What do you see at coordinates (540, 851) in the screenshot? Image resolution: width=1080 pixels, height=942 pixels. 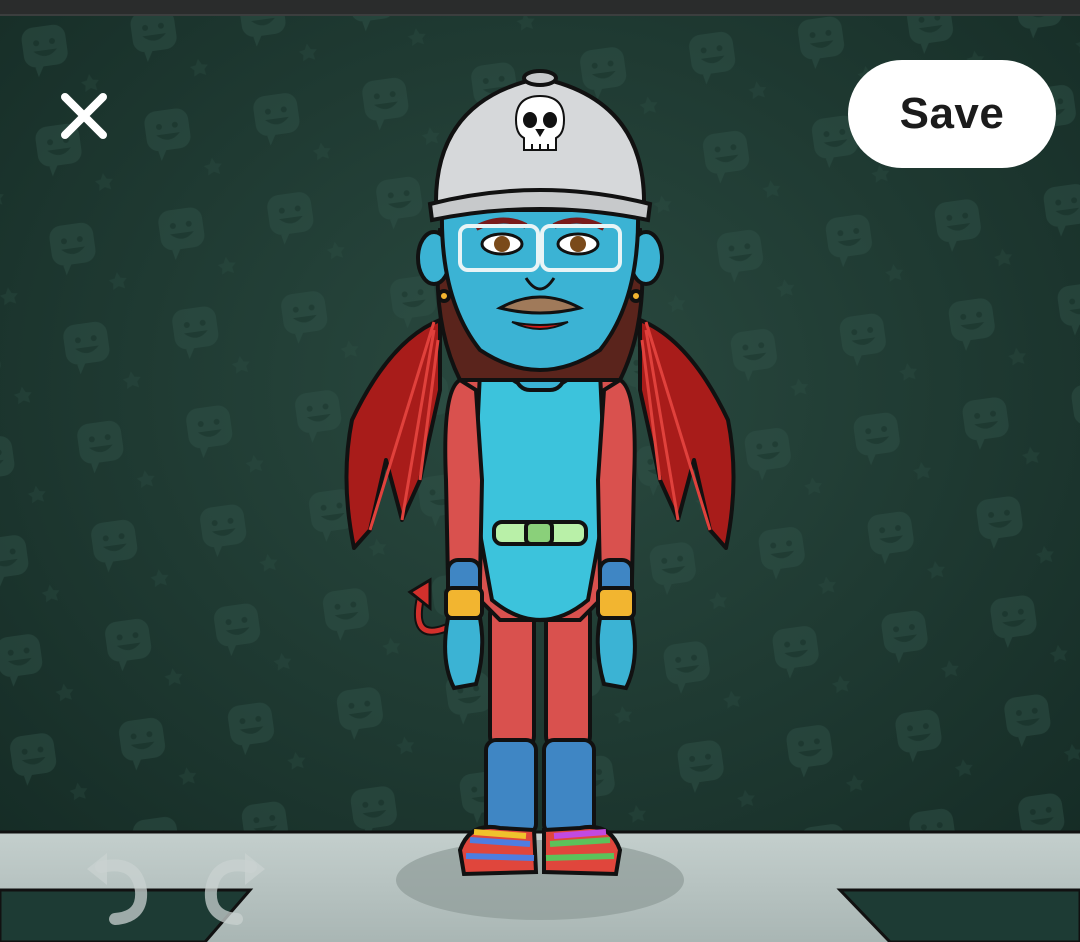 I see `sneakers` at bounding box center [540, 851].